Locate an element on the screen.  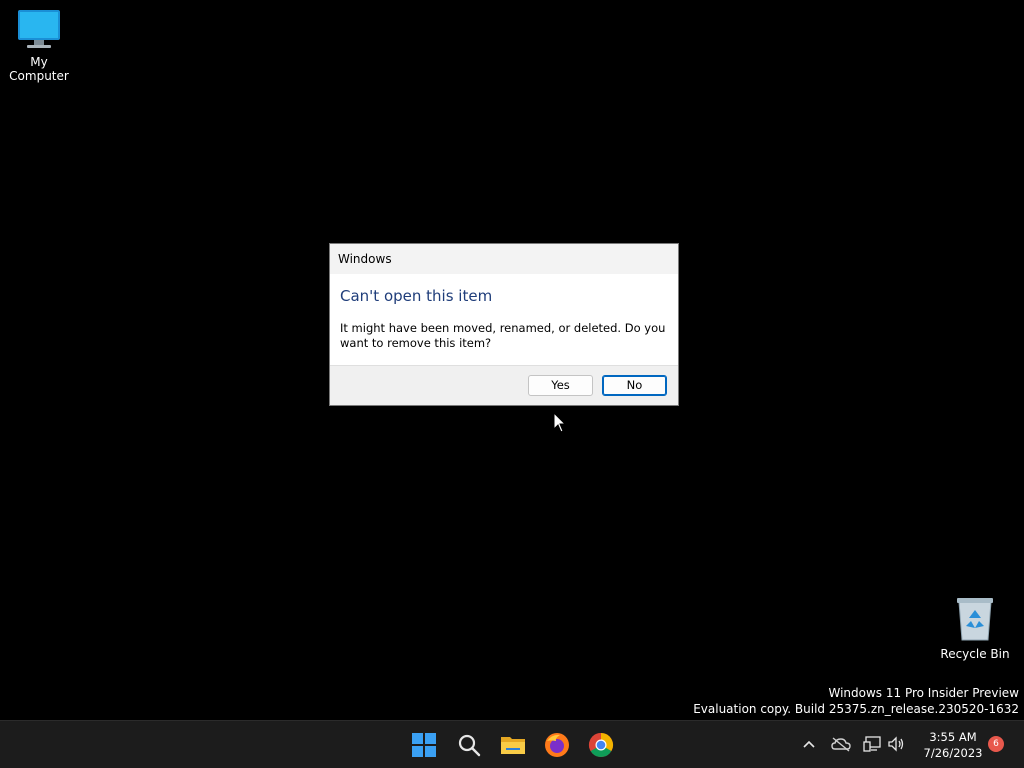
yes-button: Yes is located at coordinates (560, 385).